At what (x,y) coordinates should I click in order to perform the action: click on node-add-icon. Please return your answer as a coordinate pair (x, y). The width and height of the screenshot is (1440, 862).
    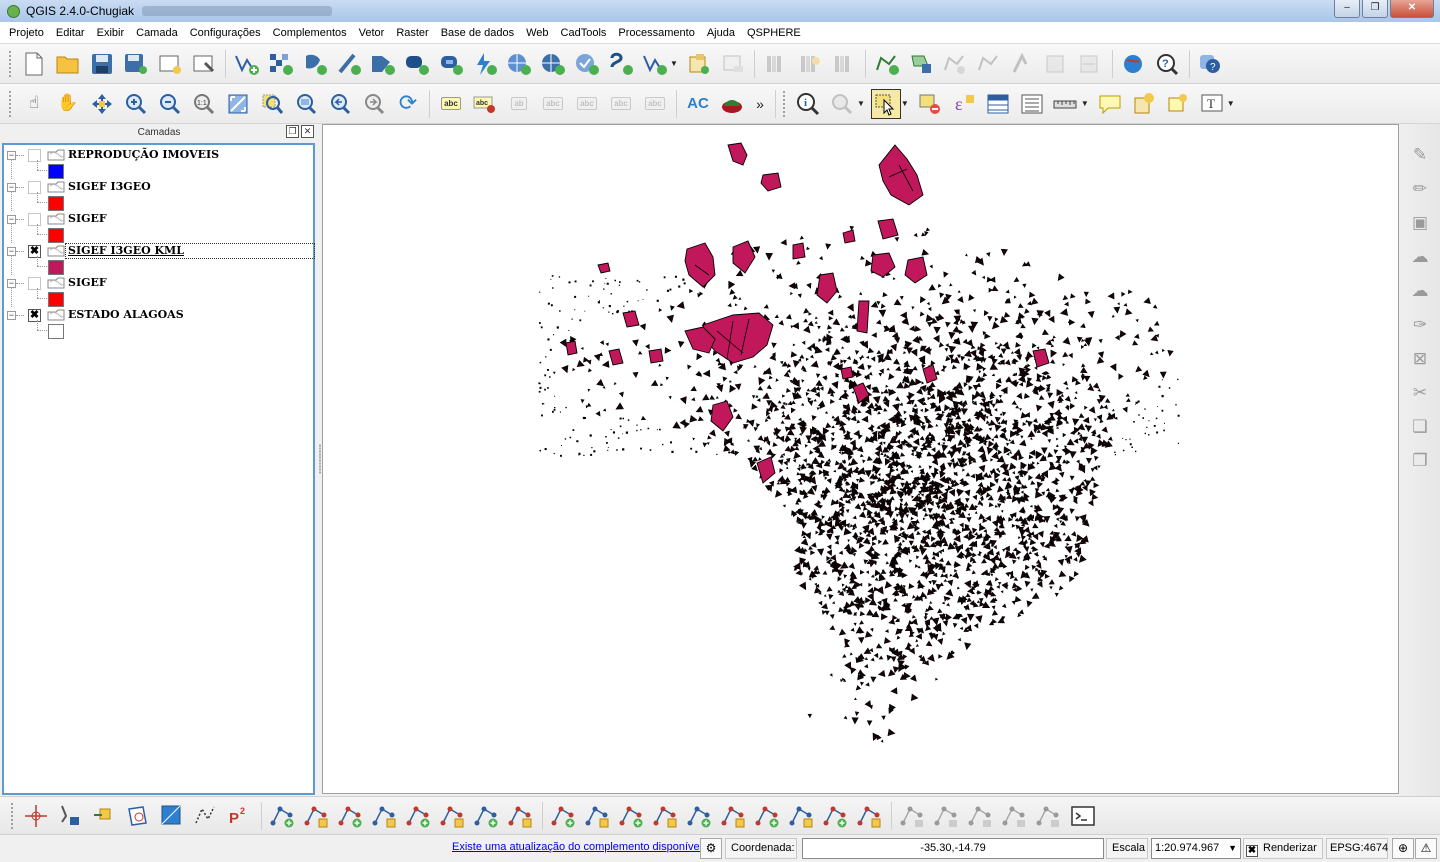
    Looking at the image, I should click on (317, 816).